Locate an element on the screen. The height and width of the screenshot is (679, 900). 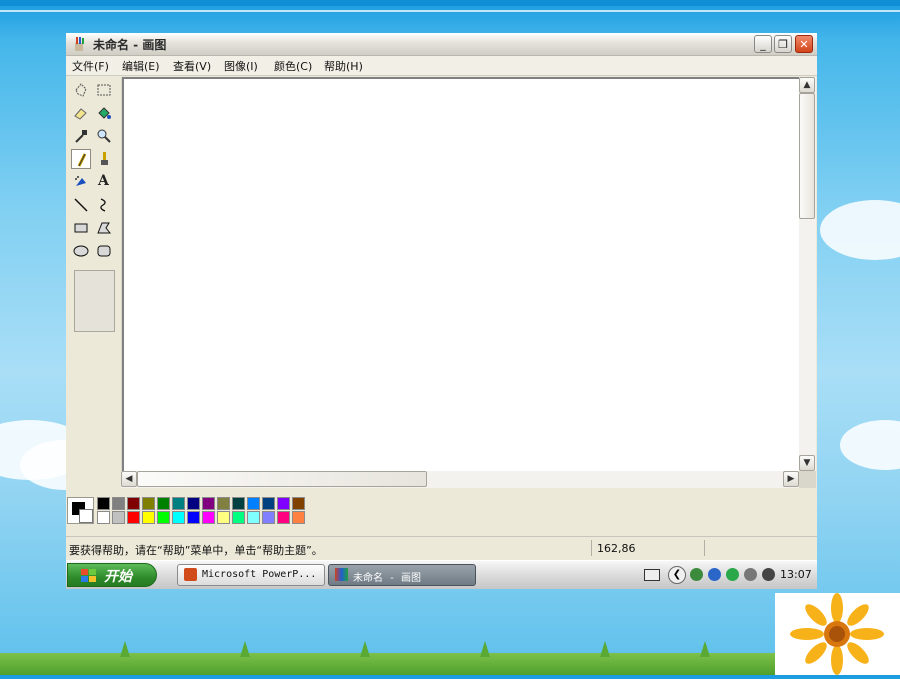
tool-airbrush is located at coordinates (81, 182).